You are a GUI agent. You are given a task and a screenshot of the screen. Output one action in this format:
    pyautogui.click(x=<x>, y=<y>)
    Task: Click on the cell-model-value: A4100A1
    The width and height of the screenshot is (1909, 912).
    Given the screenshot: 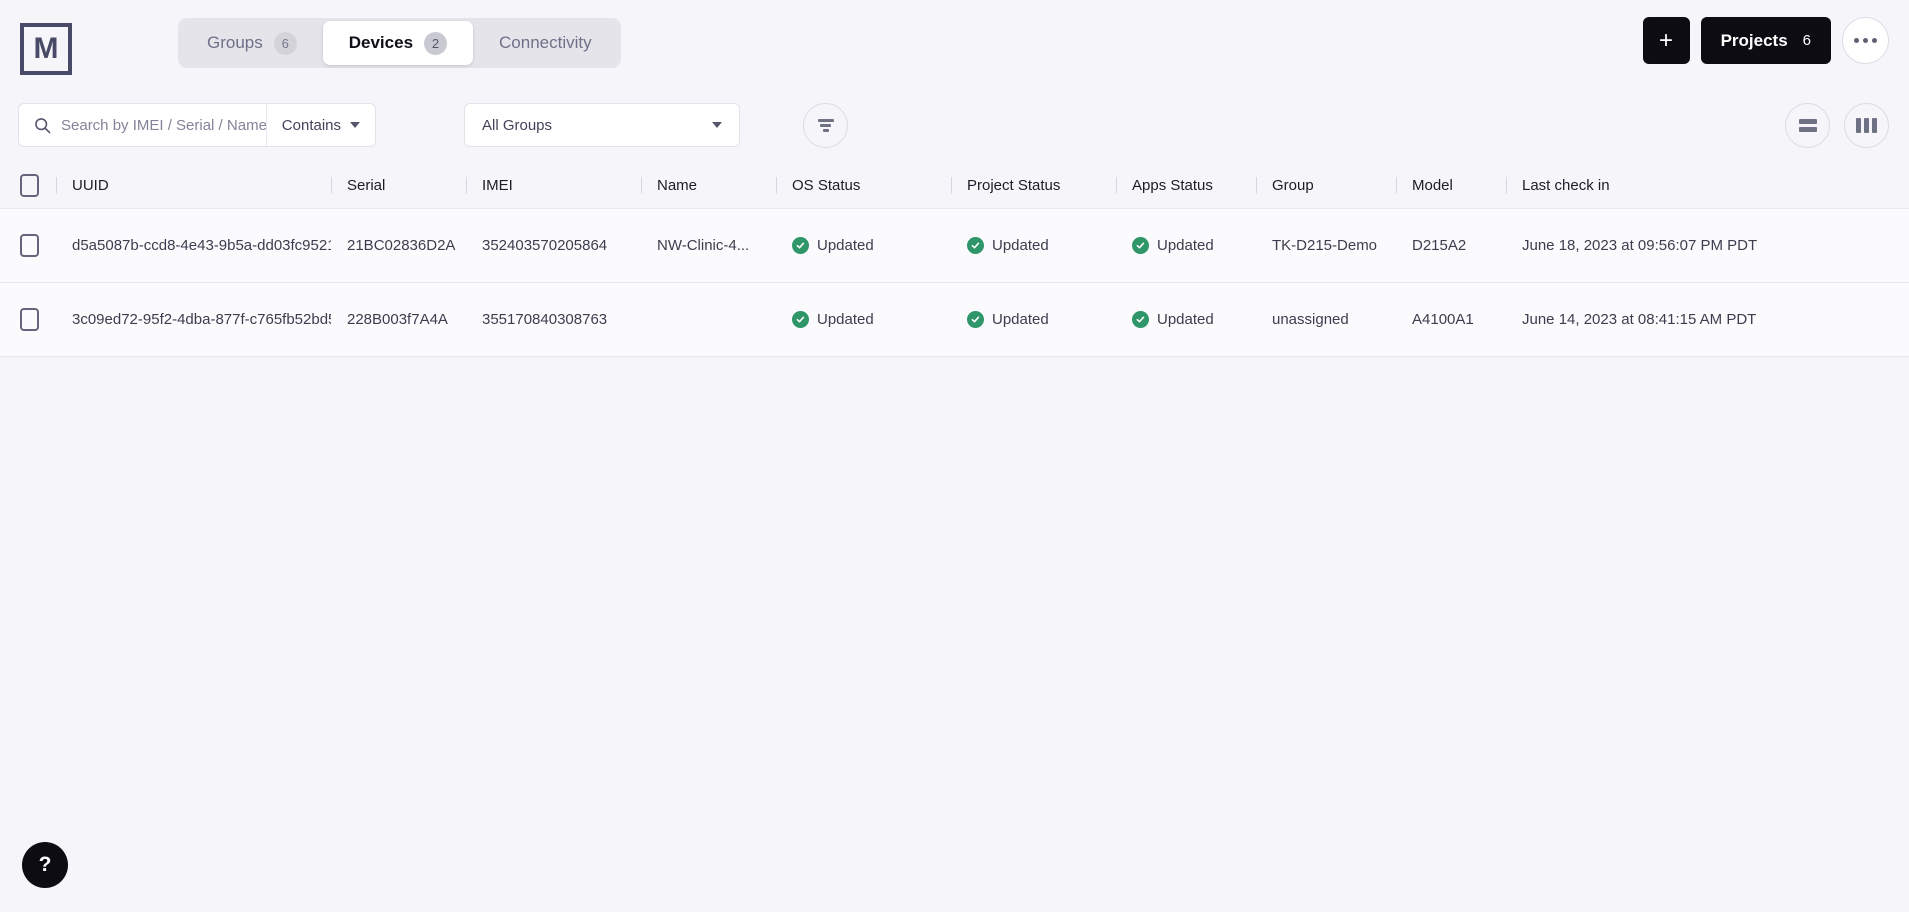 What is the action you would take?
    pyautogui.click(x=1443, y=319)
    